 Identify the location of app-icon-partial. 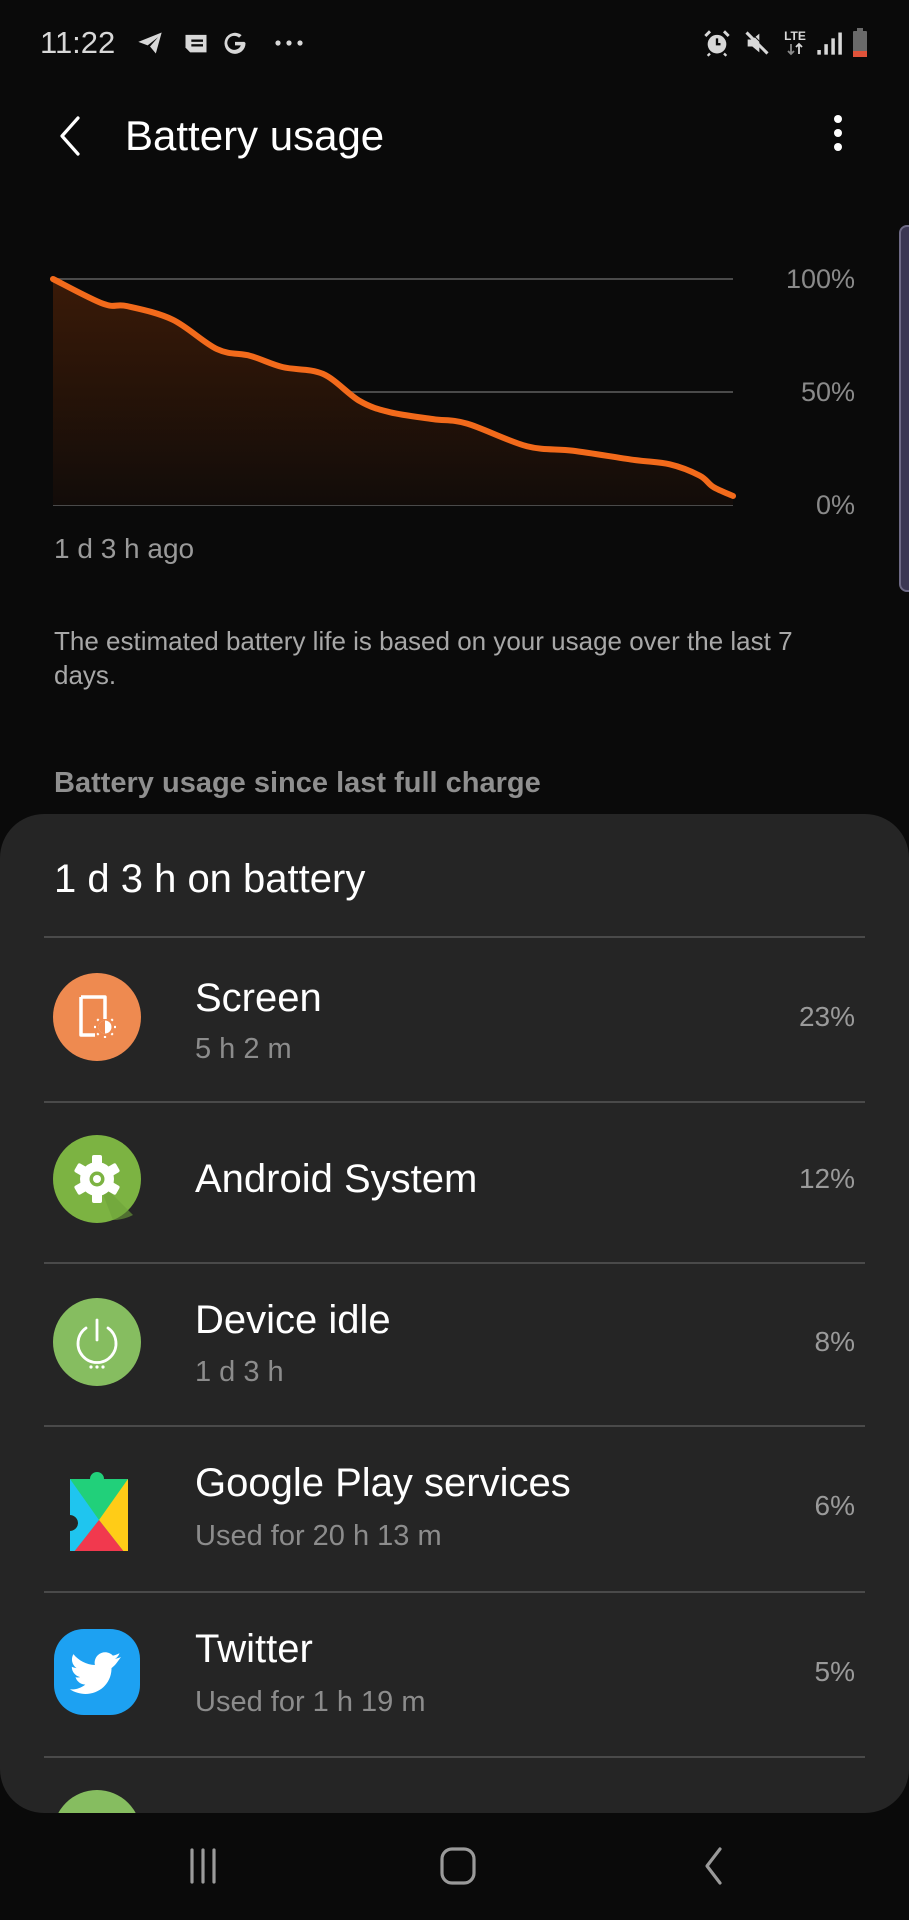
(97, 1801).